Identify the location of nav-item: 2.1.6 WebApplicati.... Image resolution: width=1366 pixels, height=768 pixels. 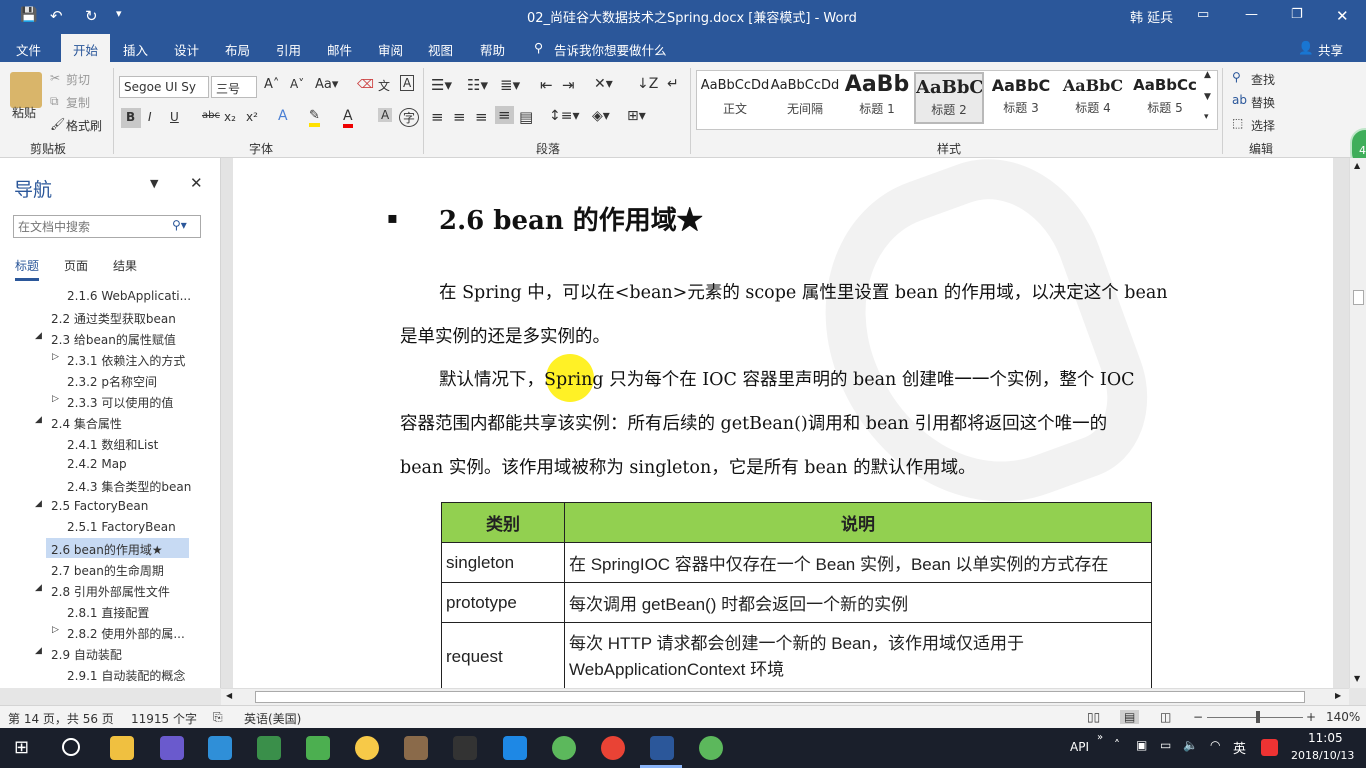
(129, 296).